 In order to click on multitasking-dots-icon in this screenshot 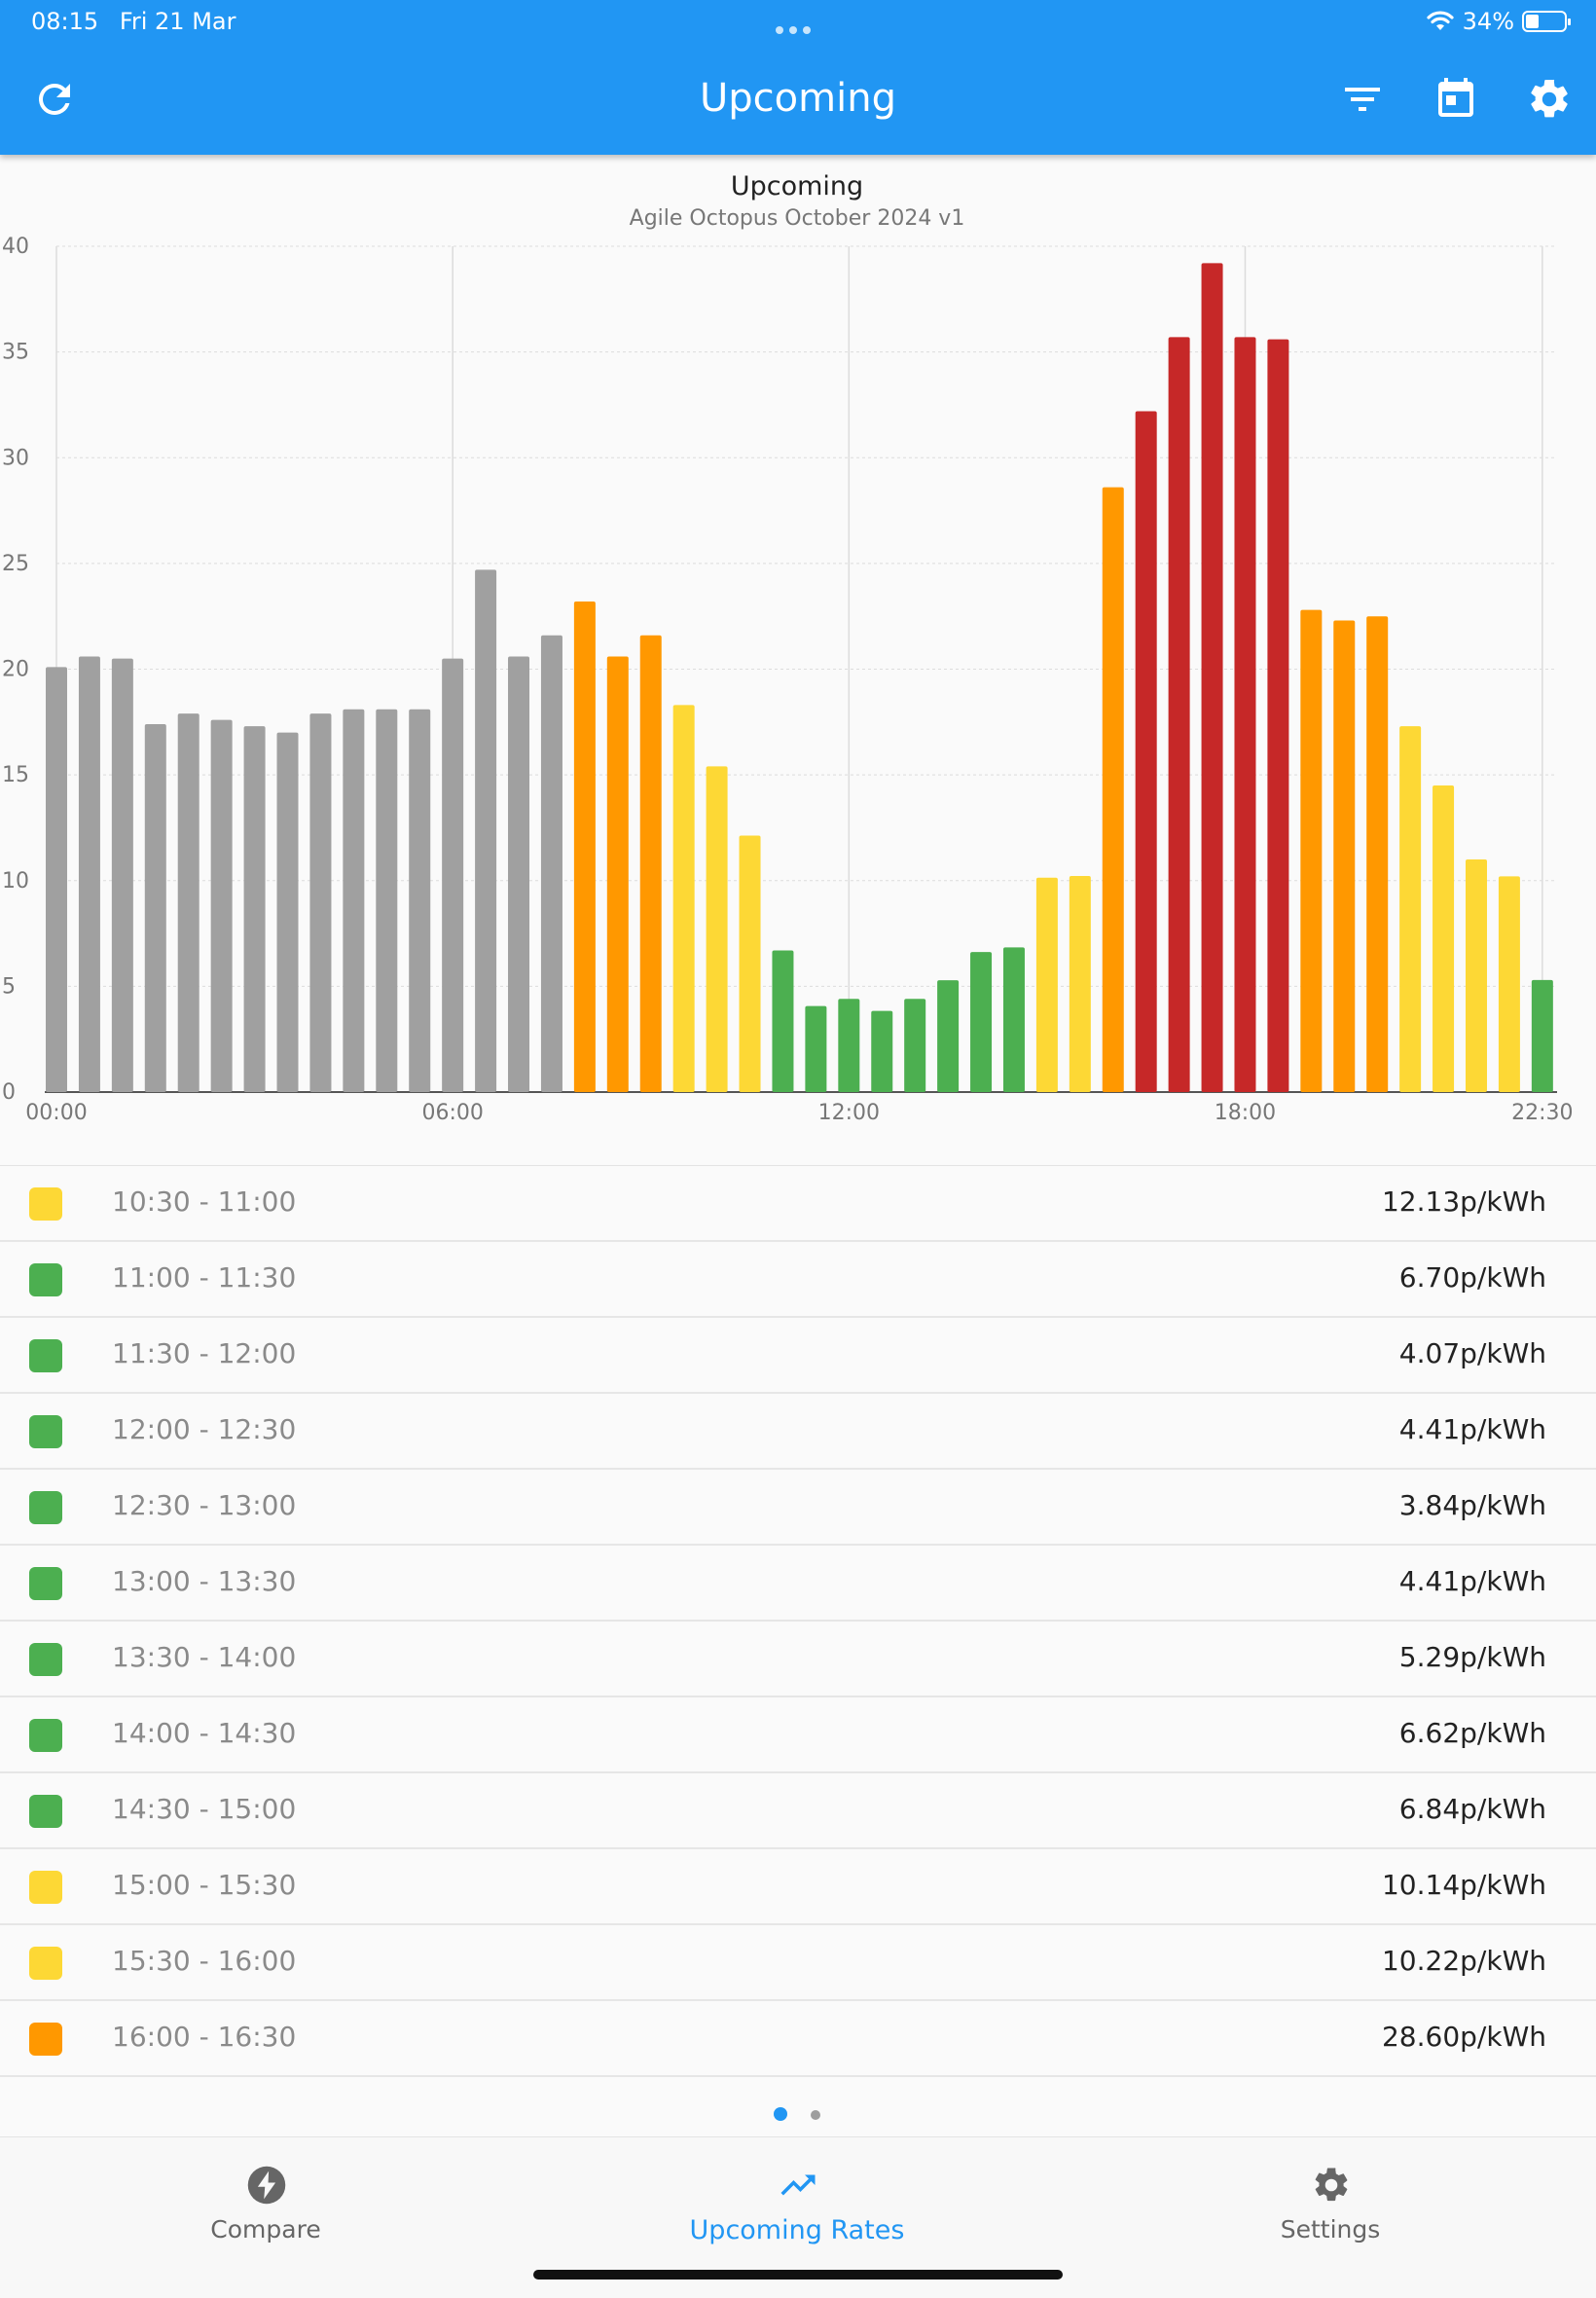, I will do `click(797, 26)`.